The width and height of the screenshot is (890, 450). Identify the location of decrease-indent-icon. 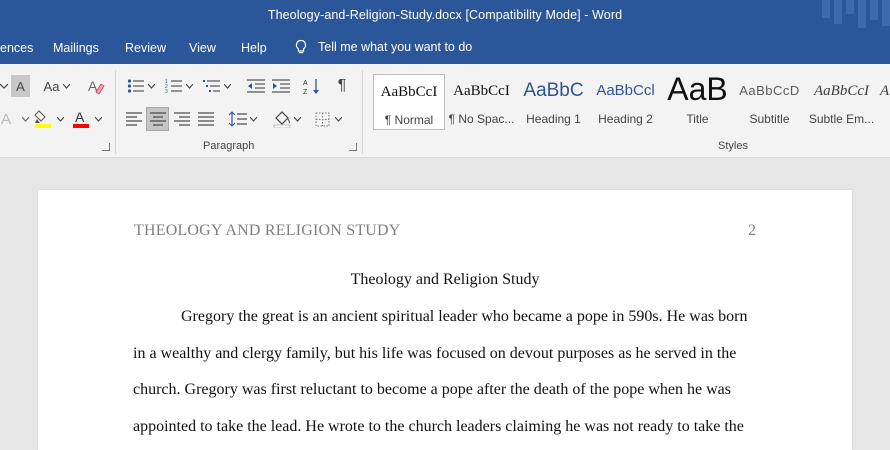
(256, 86).